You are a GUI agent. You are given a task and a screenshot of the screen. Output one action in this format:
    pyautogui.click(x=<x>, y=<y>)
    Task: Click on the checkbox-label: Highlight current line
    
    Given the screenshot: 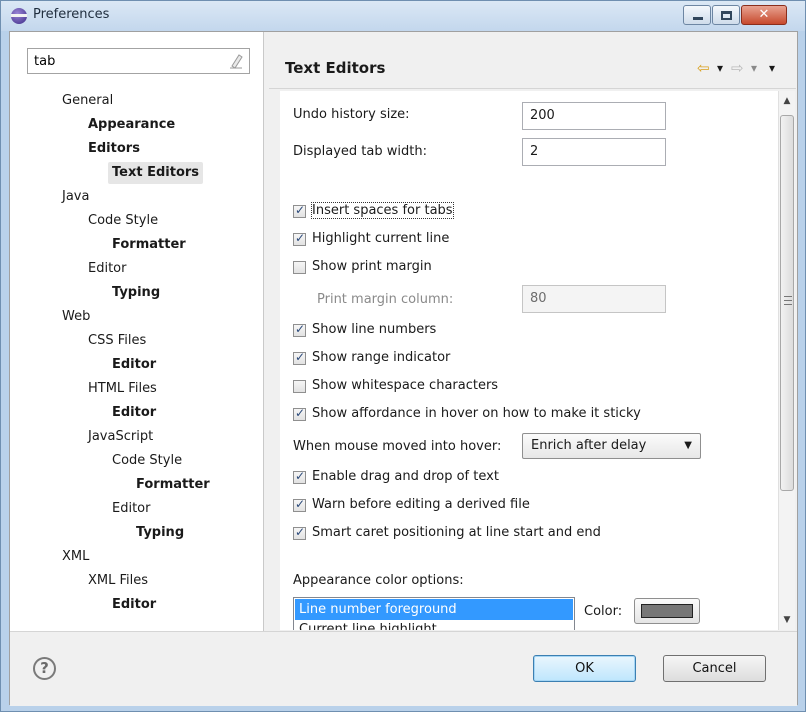 What is the action you would take?
    pyautogui.click(x=381, y=238)
    